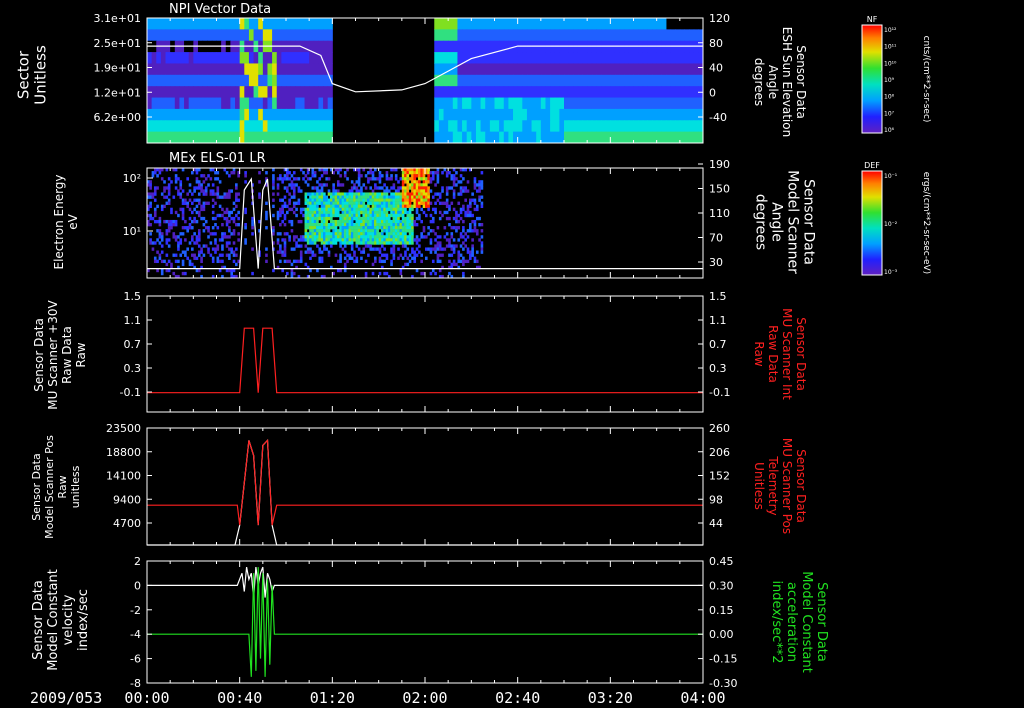  I want to click on panel-5-y2label-line: Model Constant, so click(806, 622).